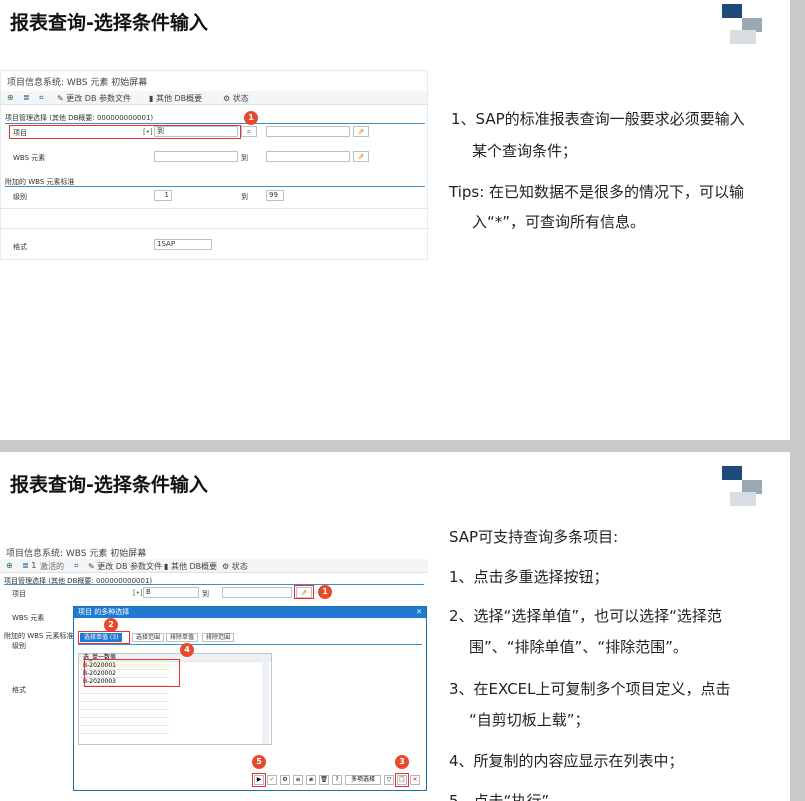  What do you see at coordinates (214, 98) in the screenshot?
I see `sap-toolbar: ⊕ ≣ ⌗ ✎ 更改 DB 参数文件 ▮ 其他 DB概要 ⚙ 状态` at bounding box center [214, 98].